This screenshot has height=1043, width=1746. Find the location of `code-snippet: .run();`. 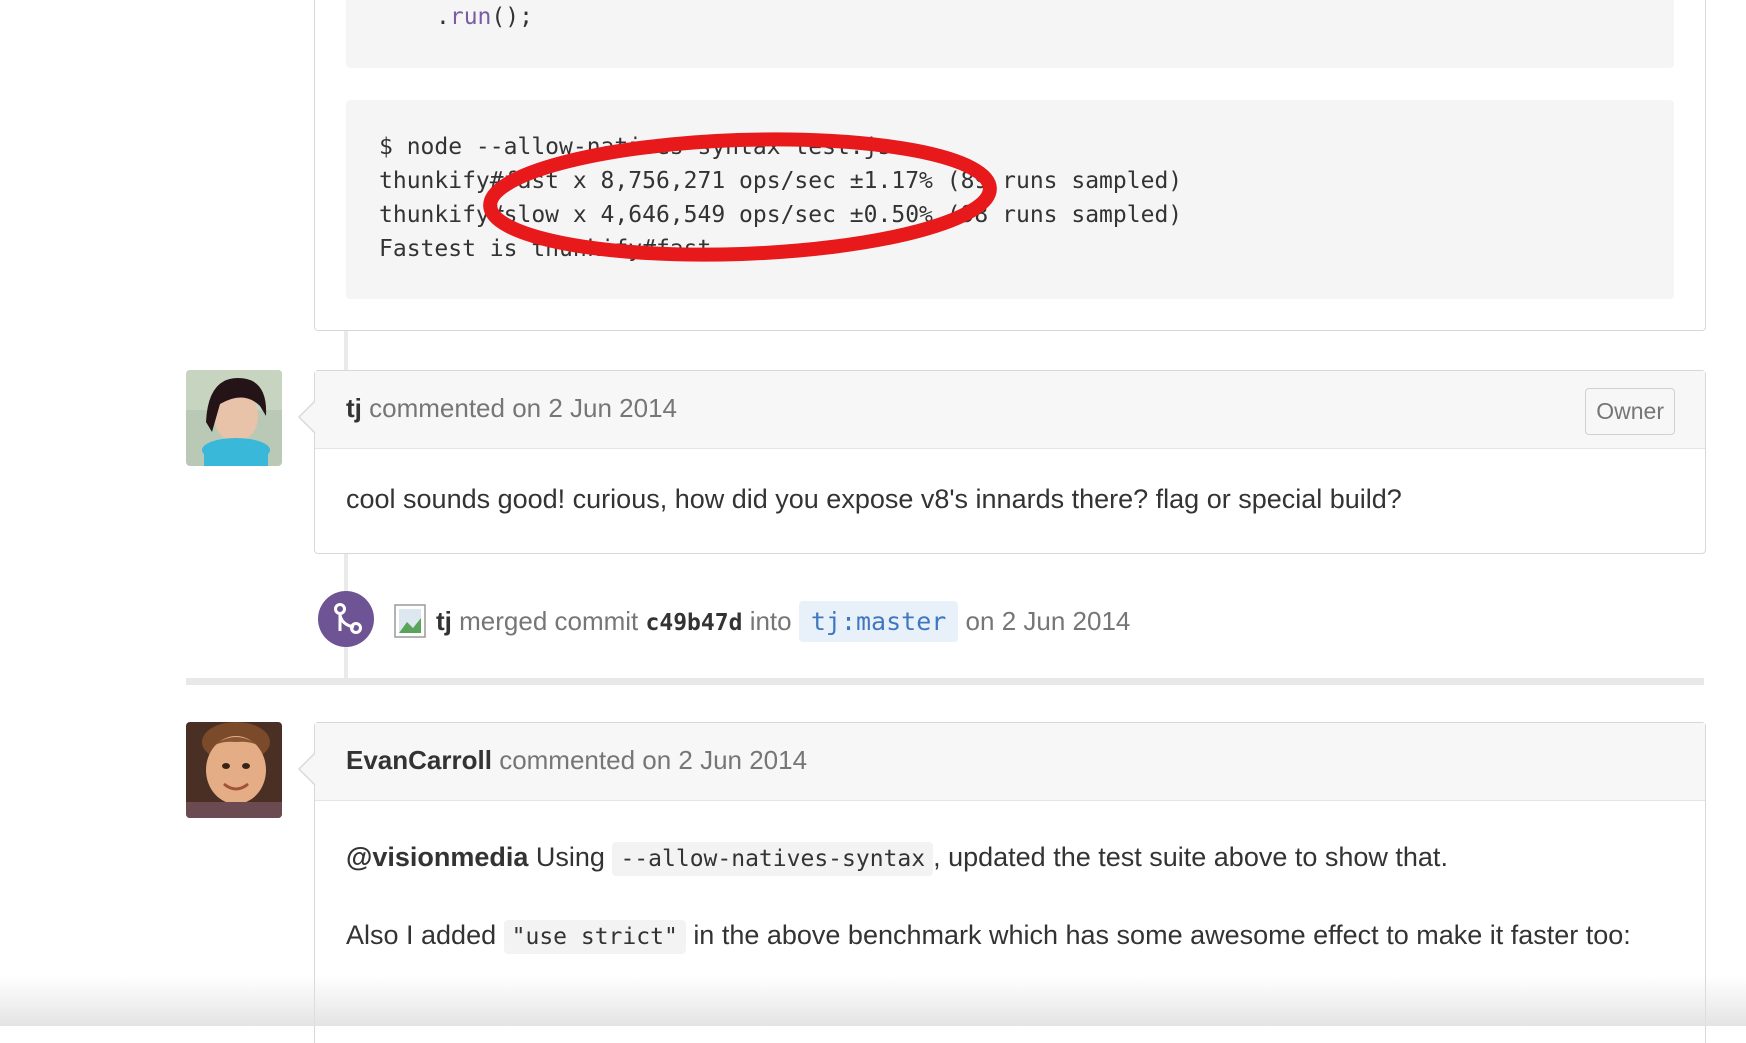

code-snippet: .run(); is located at coordinates (1010, 34).